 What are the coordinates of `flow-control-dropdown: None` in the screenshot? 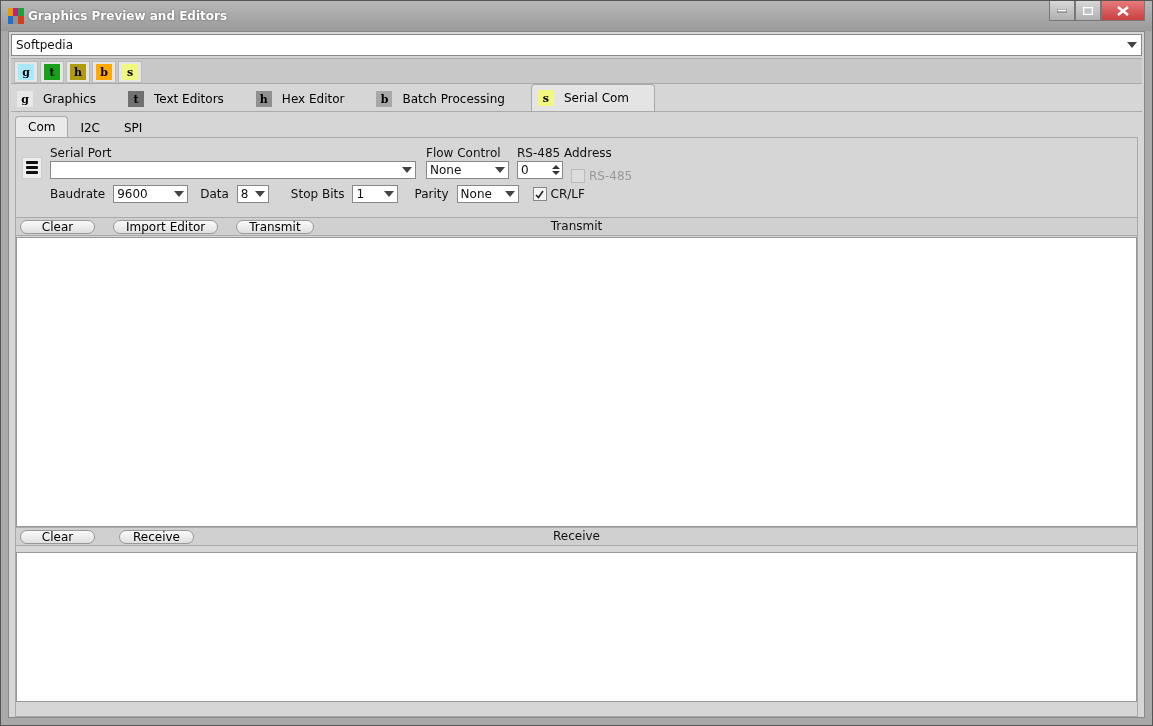 It's located at (467, 170).